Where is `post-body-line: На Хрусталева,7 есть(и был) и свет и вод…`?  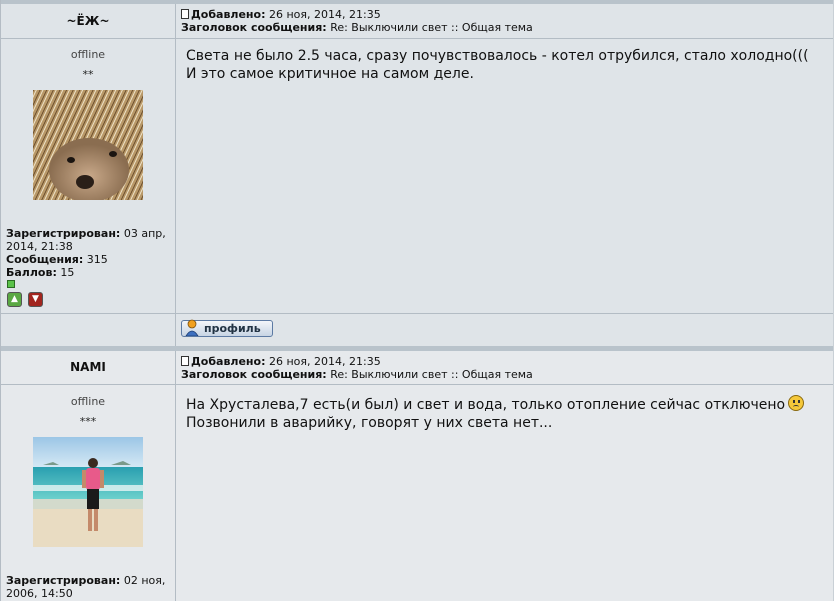 post-body-line: На Хрусталева,7 есть(и был) и свет и вод… is located at coordinates (486, 405).